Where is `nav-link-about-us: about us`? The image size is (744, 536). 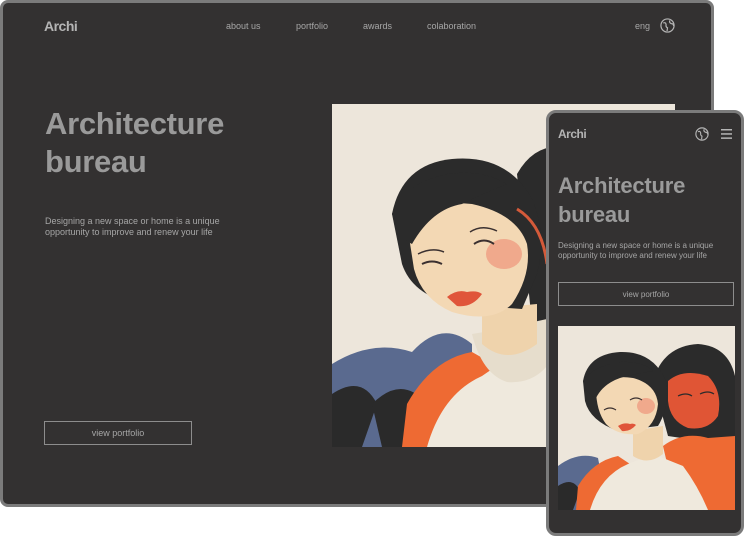 nav-link-about-us: about us is located at coordinates (243, 26).